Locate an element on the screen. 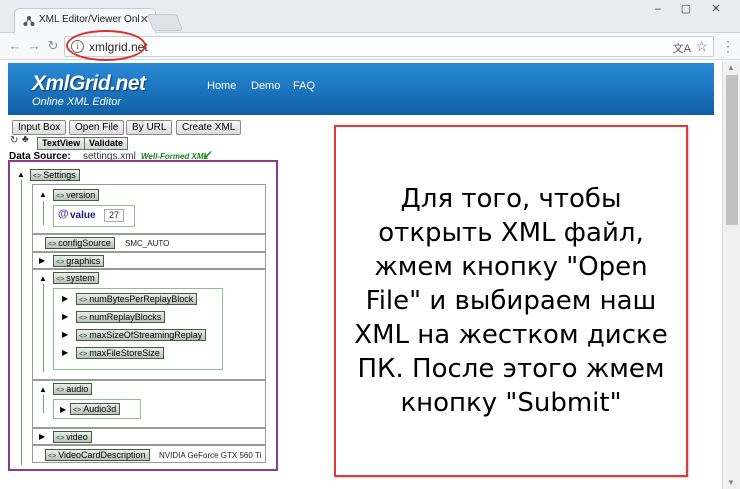 This screenshot has height=489, width=740. nav-home-link: Home is located at coordinates (221, 86).